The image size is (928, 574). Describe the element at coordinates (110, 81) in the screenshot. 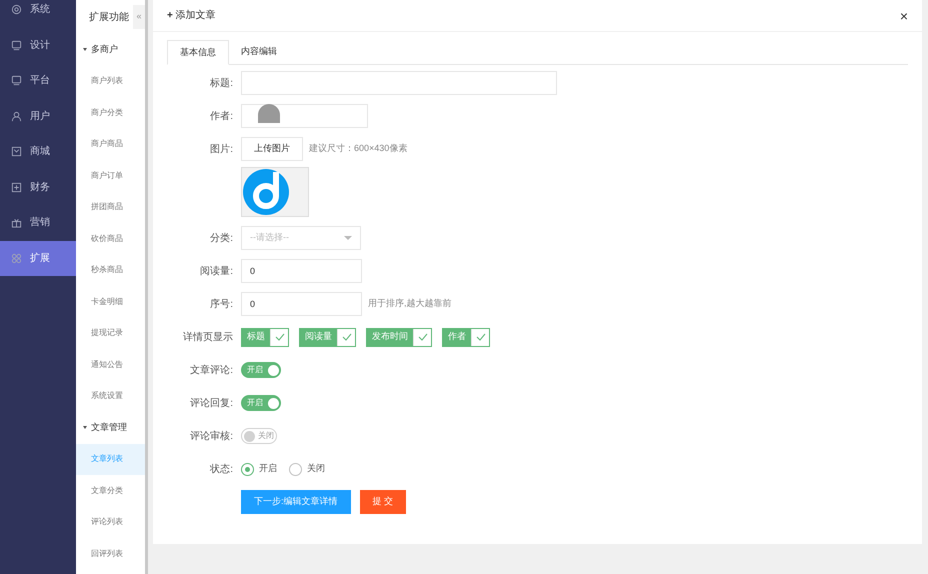

I see `submenu-item: 商户列表` at that location.